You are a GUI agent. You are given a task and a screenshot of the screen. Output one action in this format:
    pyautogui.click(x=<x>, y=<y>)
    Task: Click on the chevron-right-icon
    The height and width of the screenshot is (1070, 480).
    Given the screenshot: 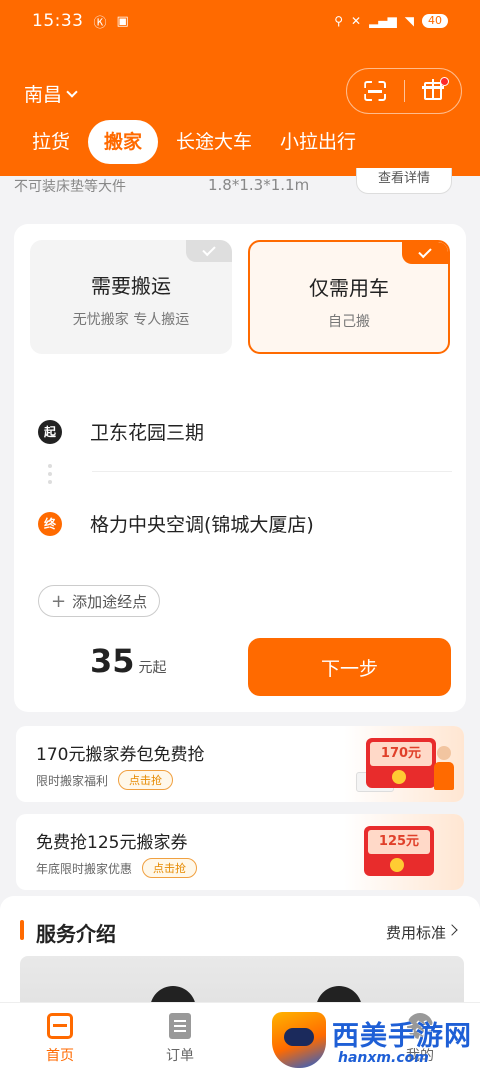 What is the action you would take?
    pyautogui.click(x=452, y=930)
    